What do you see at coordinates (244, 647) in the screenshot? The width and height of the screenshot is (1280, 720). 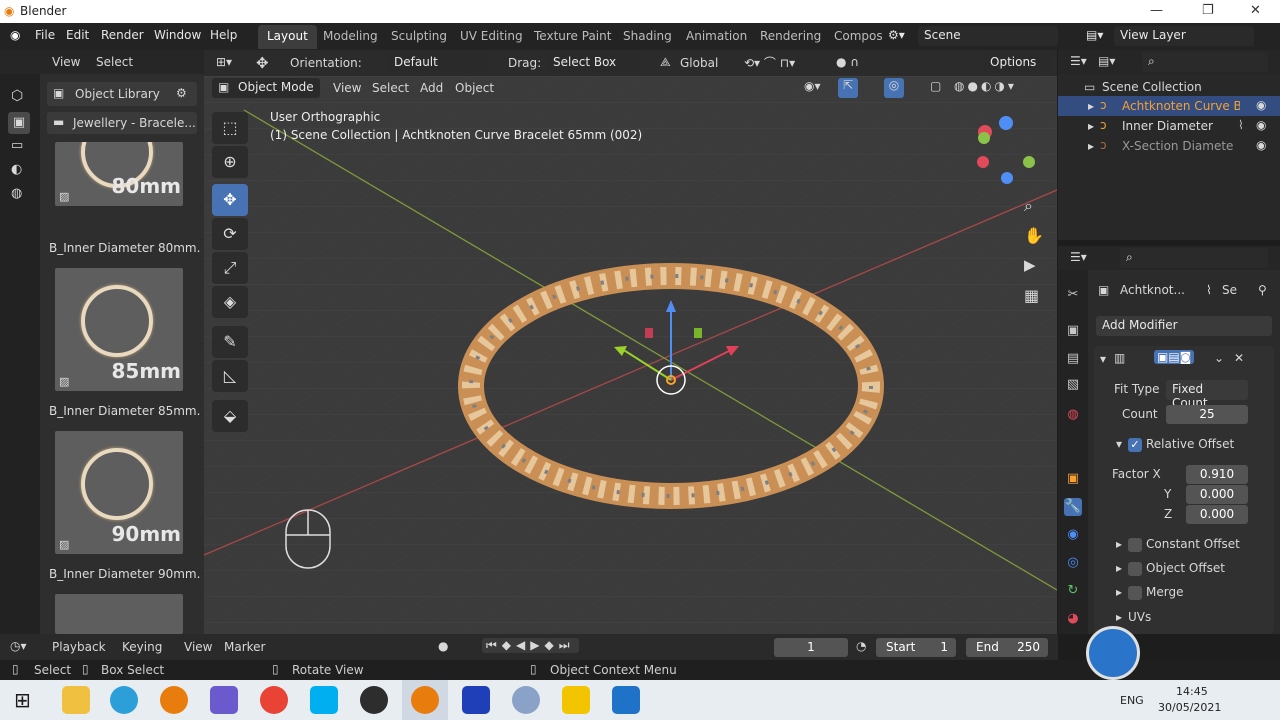 I see `marker-menu: Marker` at bounding box center [244, 647].